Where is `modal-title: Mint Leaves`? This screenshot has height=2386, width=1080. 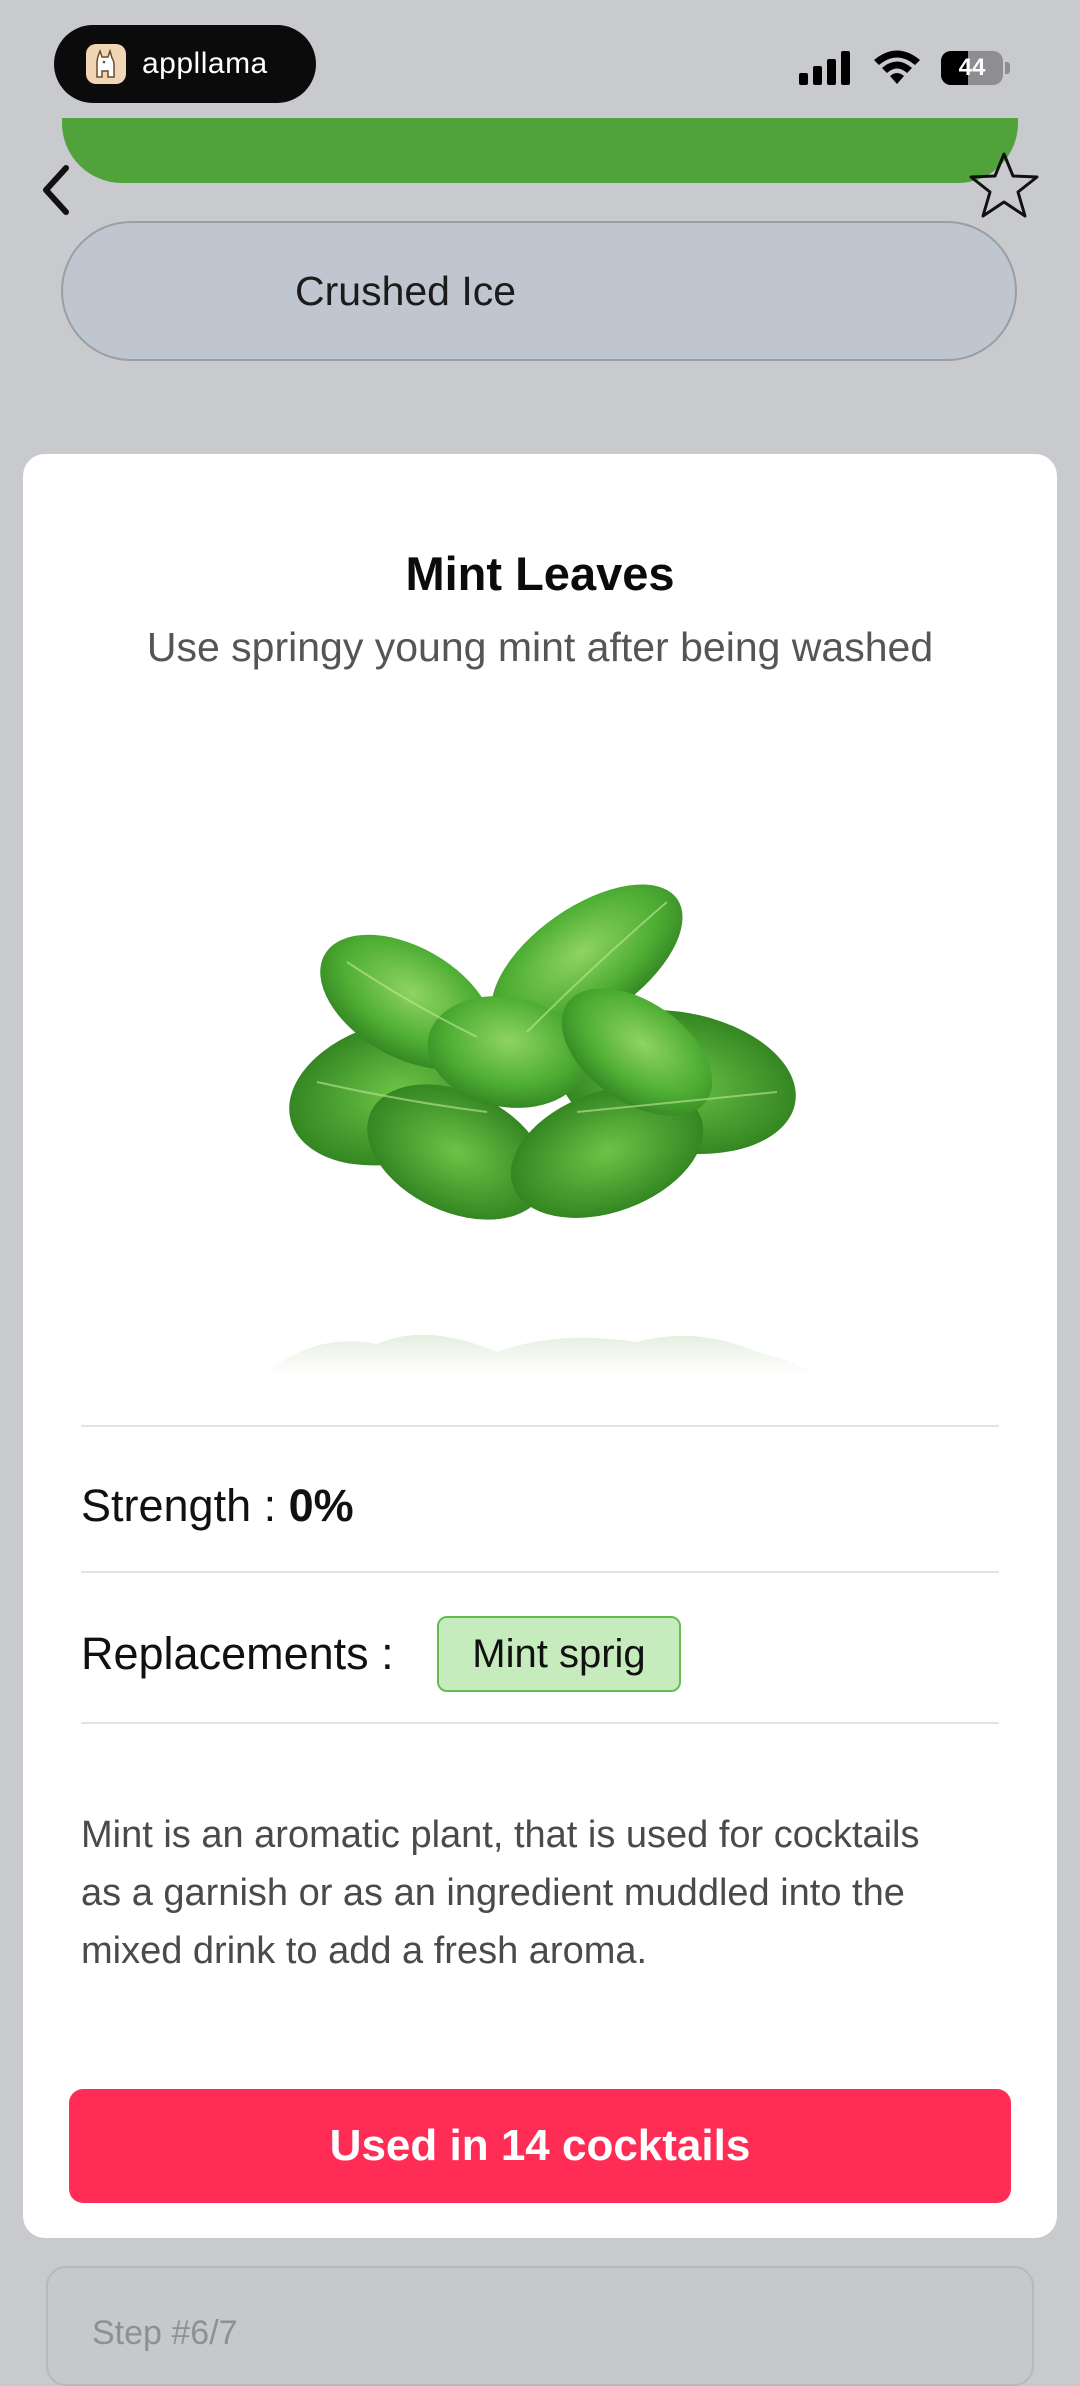 modal-title: Mint Leaves is located at coordinates (540, 573).